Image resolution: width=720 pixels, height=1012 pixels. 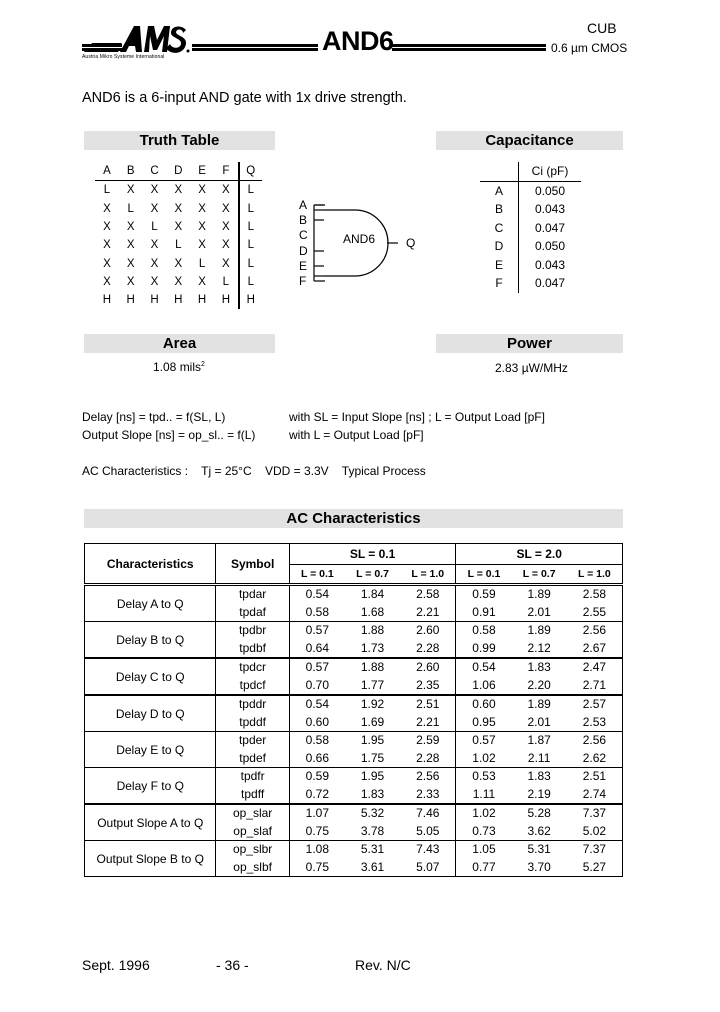 What do you see at coordinates (539, 822) in the screenshot?
I see `ac-value-cell: 5.28 3.62` at bounding box center [539, 822].